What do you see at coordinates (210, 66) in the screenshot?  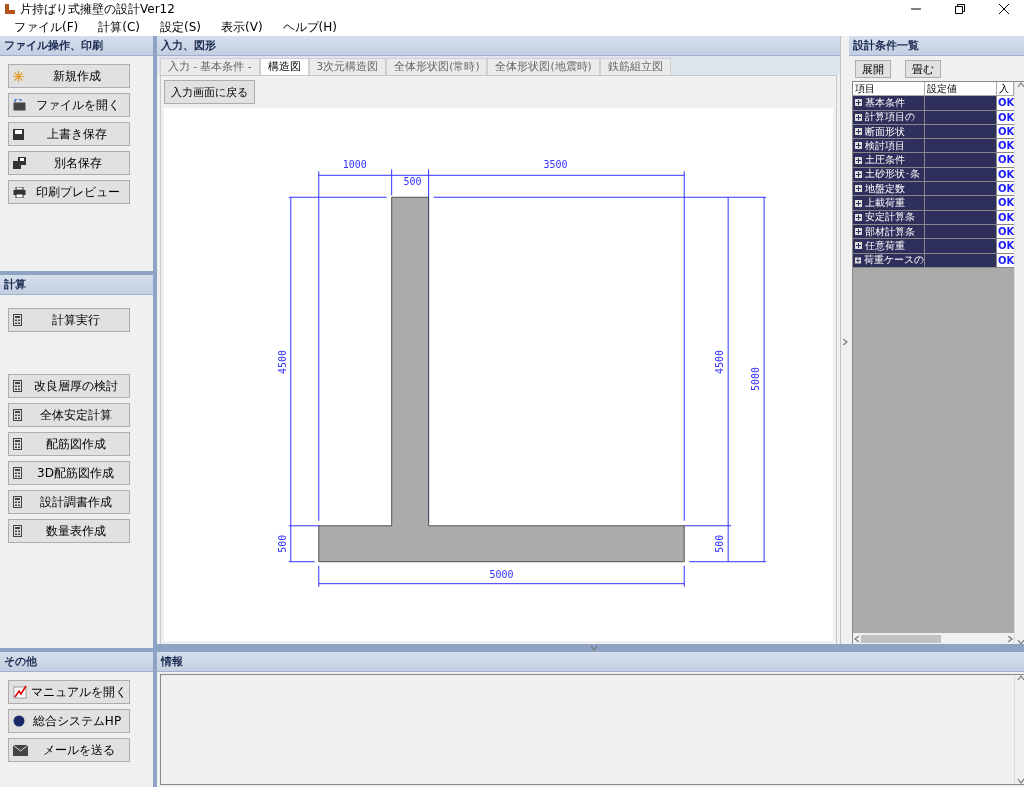 I see `tab: 入力 - 基本条件 -` at bounding box center [210, 66].